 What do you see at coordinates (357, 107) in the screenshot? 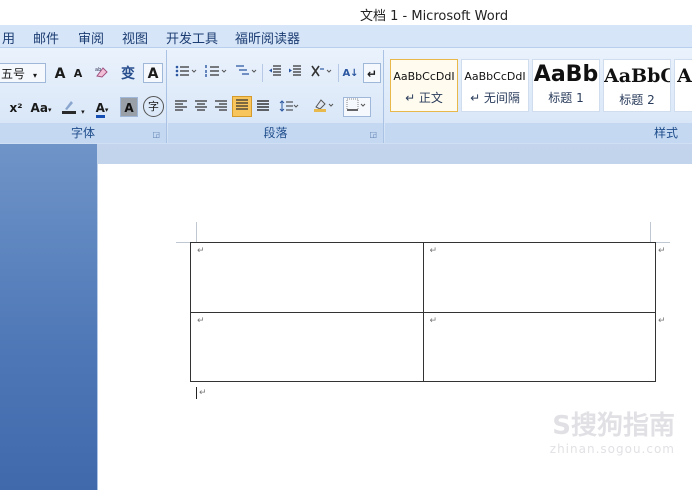
I see `borders-button` at bounding box center [357, 107].